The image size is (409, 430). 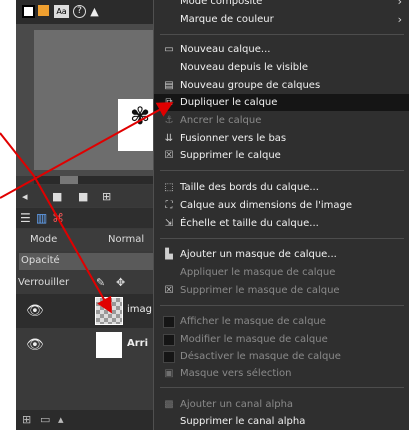 What do you see at coordinates (236, 373) in the screenshot?
I see `menu-item-label: Masque vers sélection` at bounding box center [236, 373].